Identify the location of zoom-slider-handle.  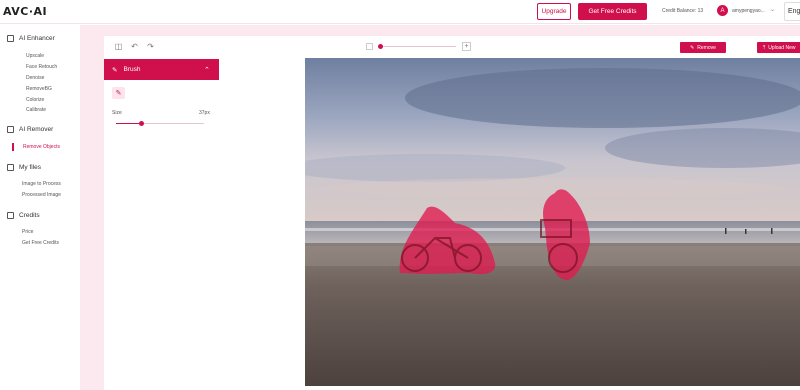
(380, 46).